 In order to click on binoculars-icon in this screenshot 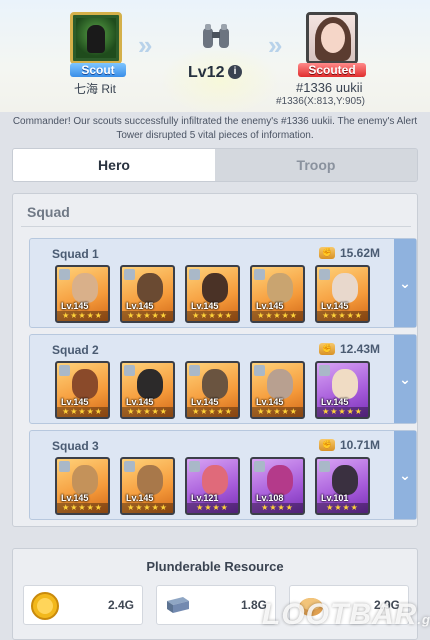, I will do `click(216, 36)`.